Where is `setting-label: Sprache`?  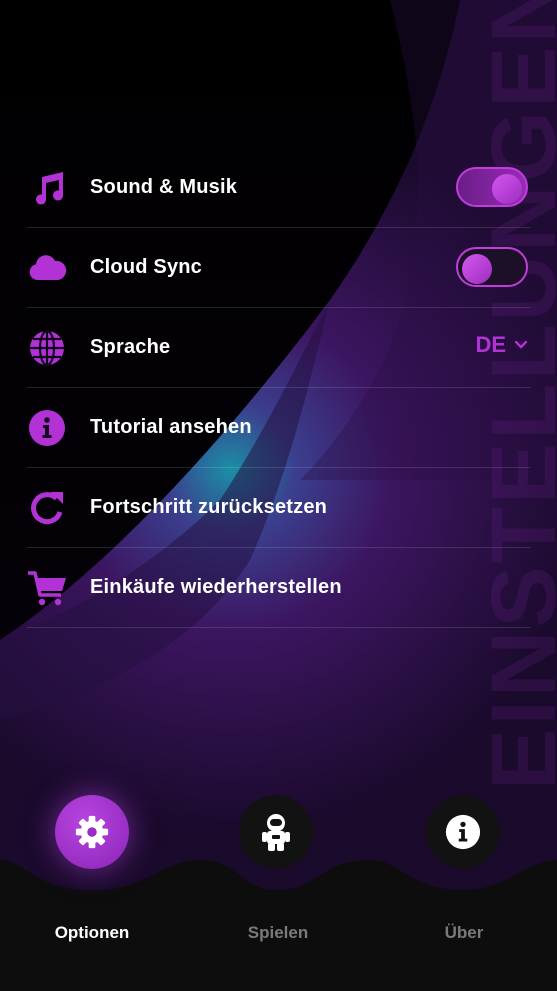 setting-label: Sprache is located at coordinates (130, 347).